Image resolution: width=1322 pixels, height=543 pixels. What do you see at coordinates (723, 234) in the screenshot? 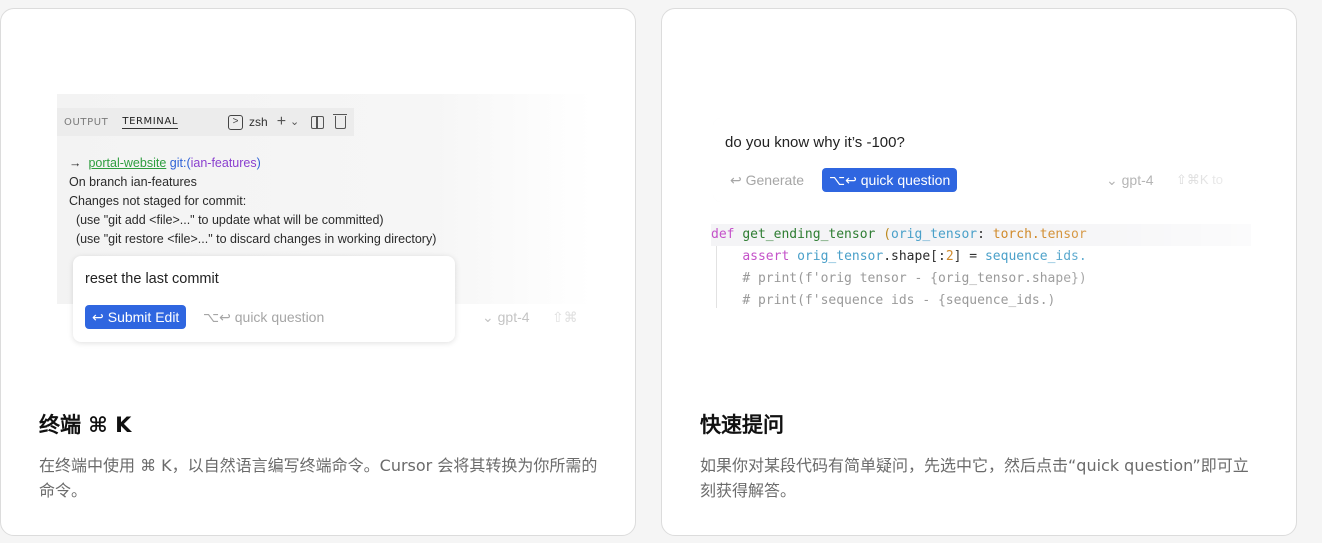
I see `code-token: def` at bounding box center [723, 234].